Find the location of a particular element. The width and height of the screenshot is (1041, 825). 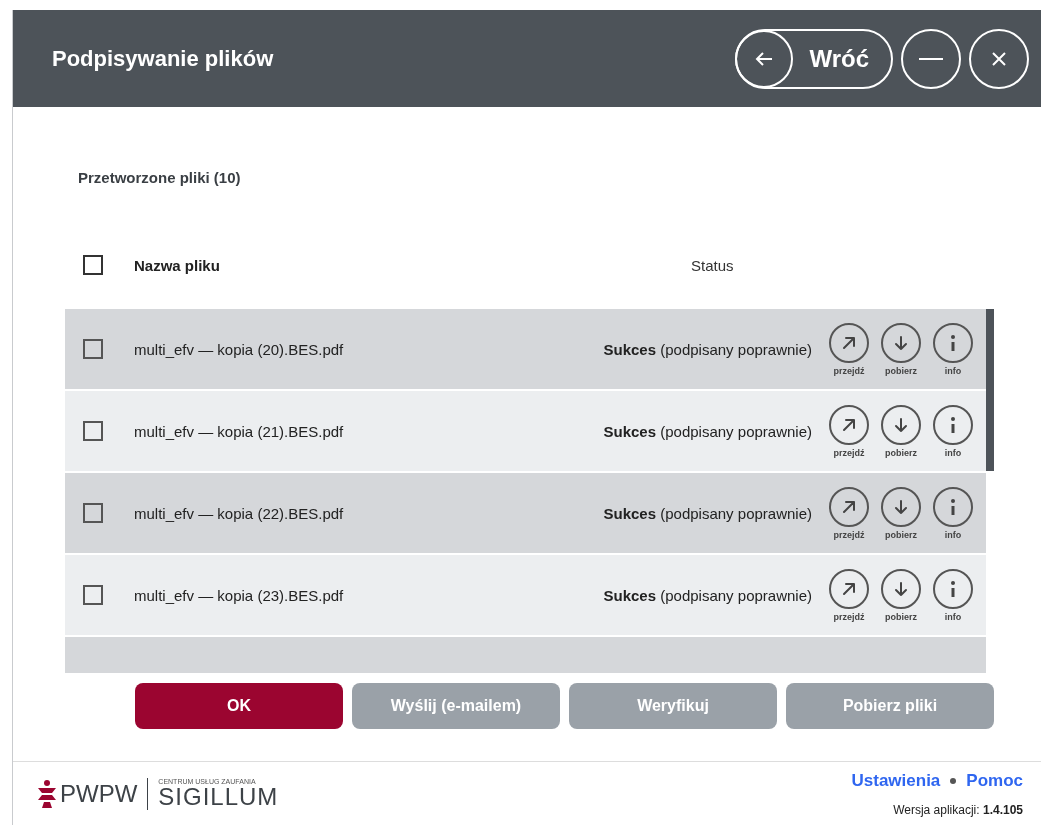

minimize-icon is located at coordinates (931, 58).